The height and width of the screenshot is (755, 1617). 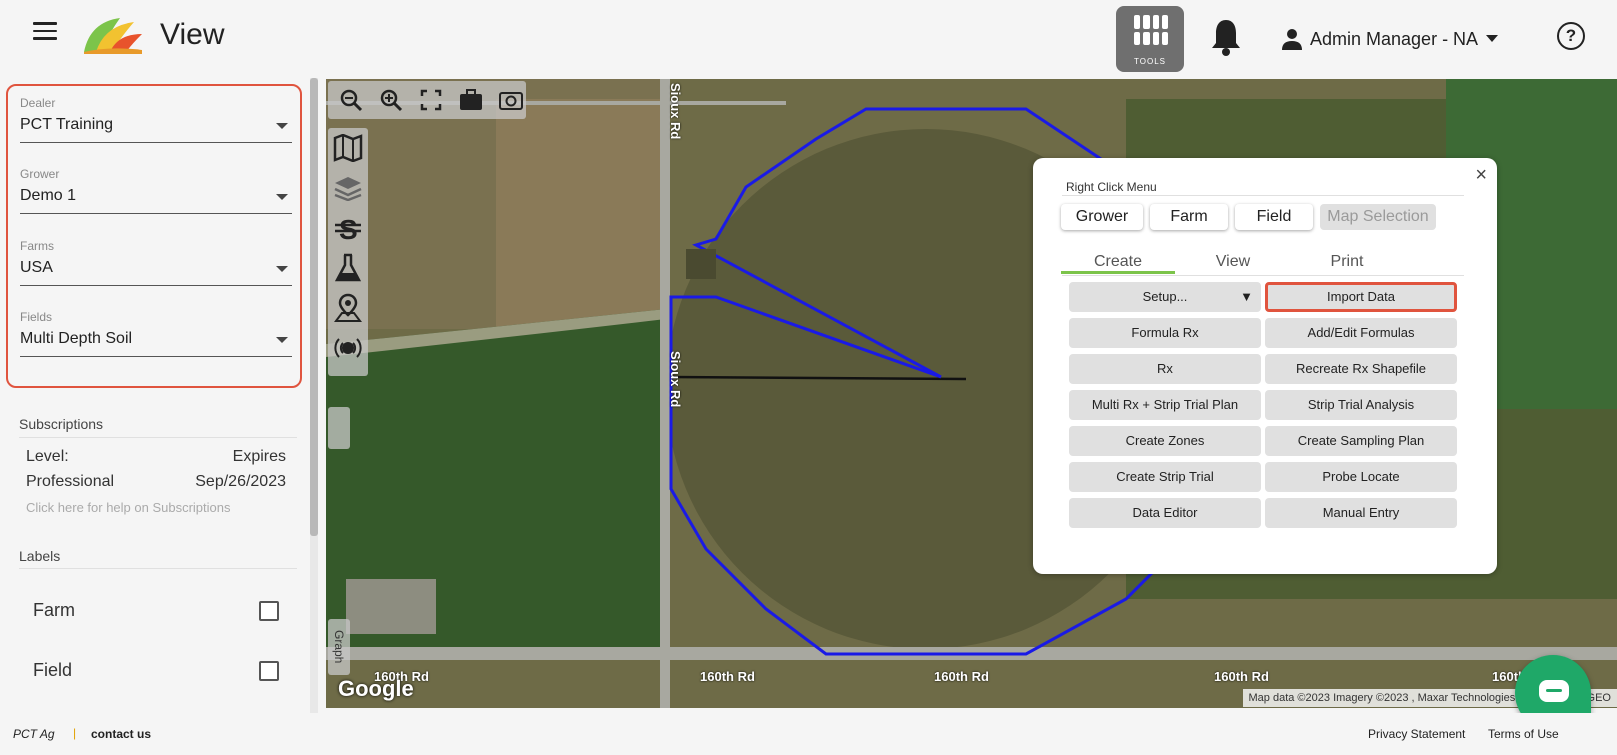 I want to click on fields-dropdown: Fields Multi Depth Soil, so click(x=156, y=333).